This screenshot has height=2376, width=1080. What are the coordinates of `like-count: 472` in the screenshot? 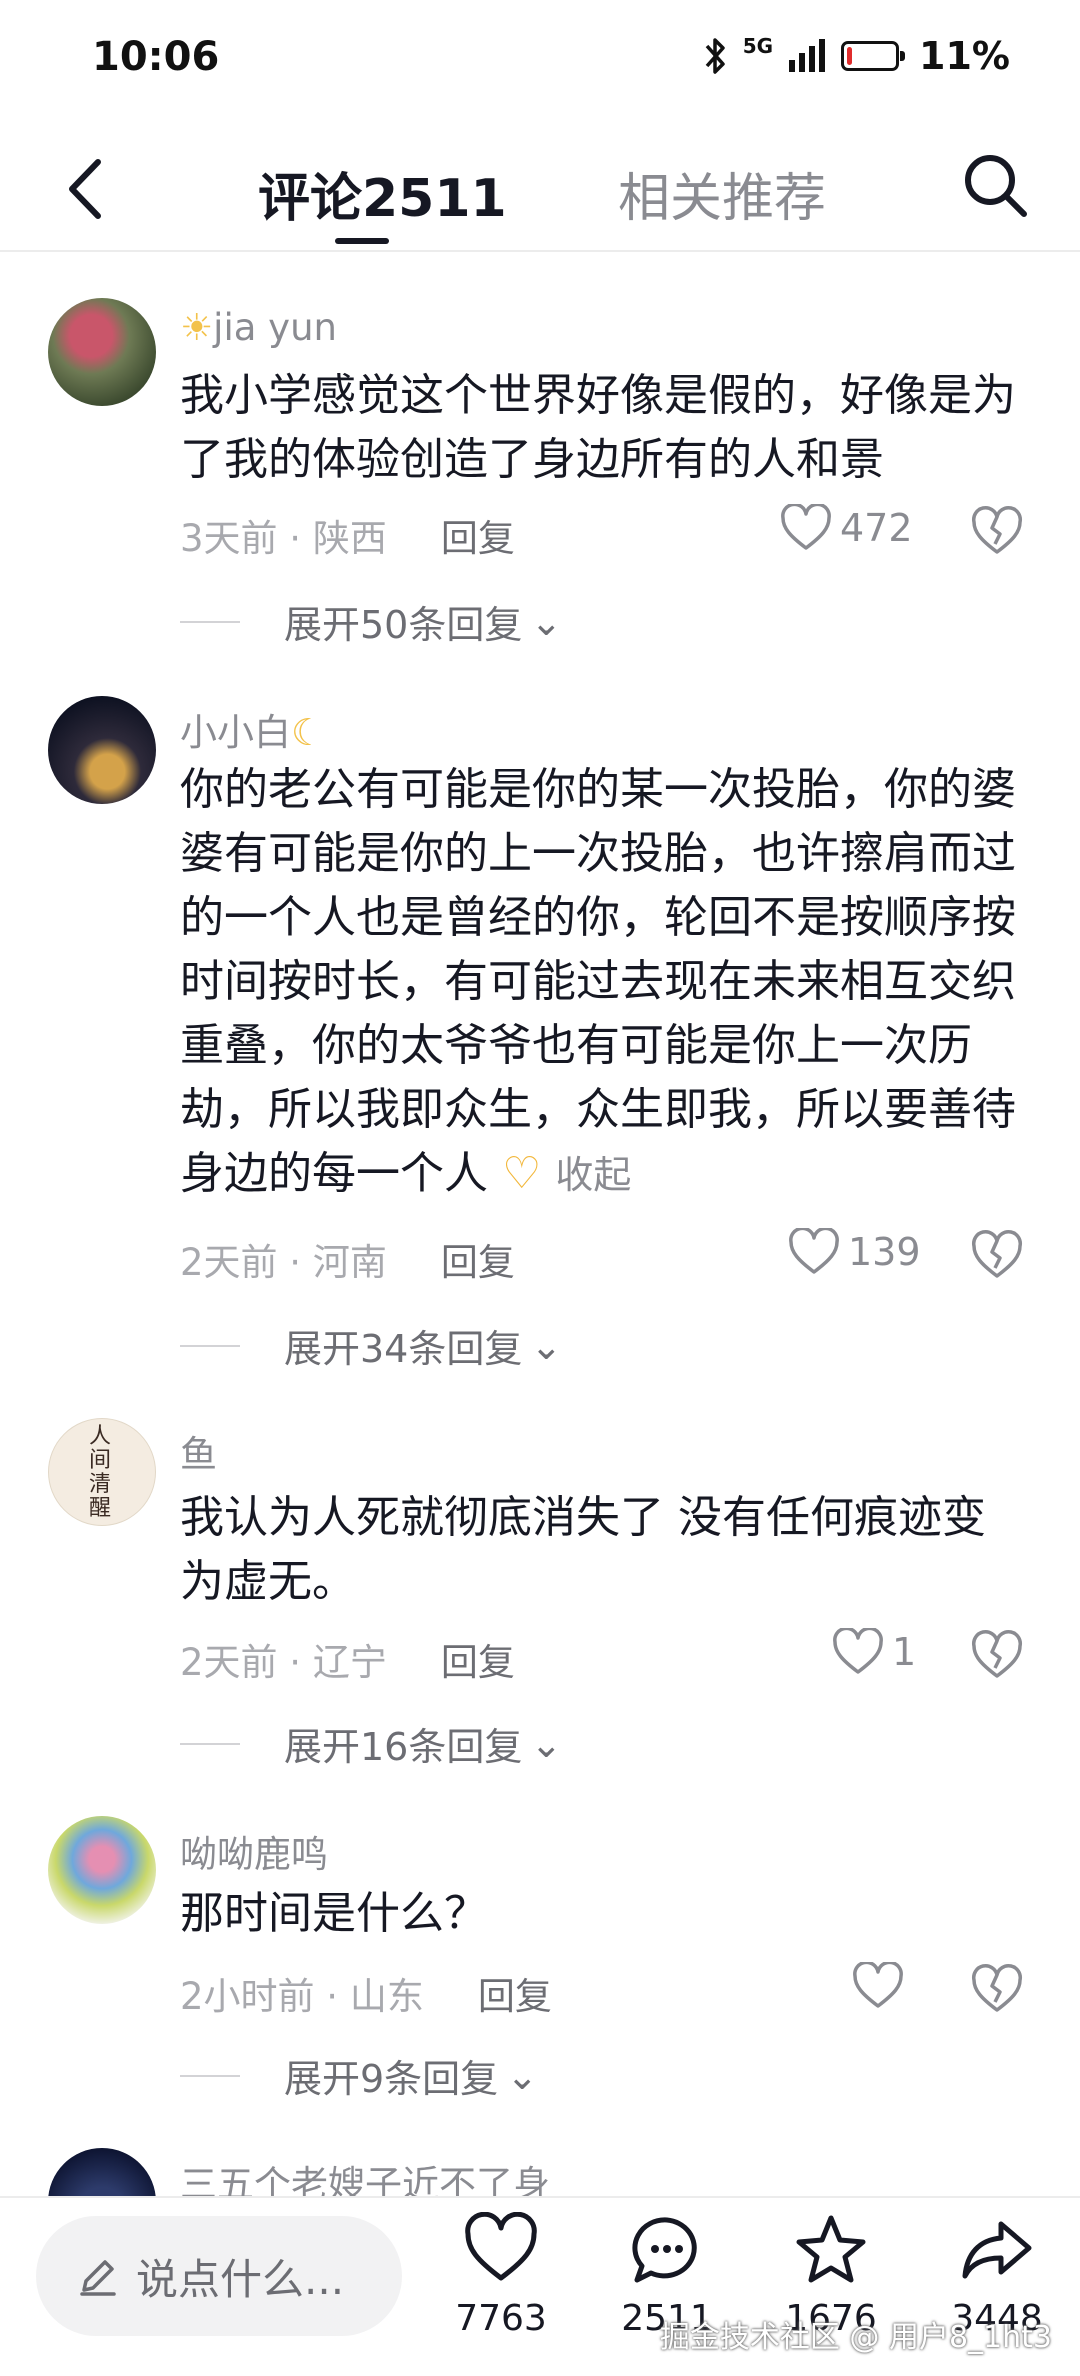 It's located at (876, 528).